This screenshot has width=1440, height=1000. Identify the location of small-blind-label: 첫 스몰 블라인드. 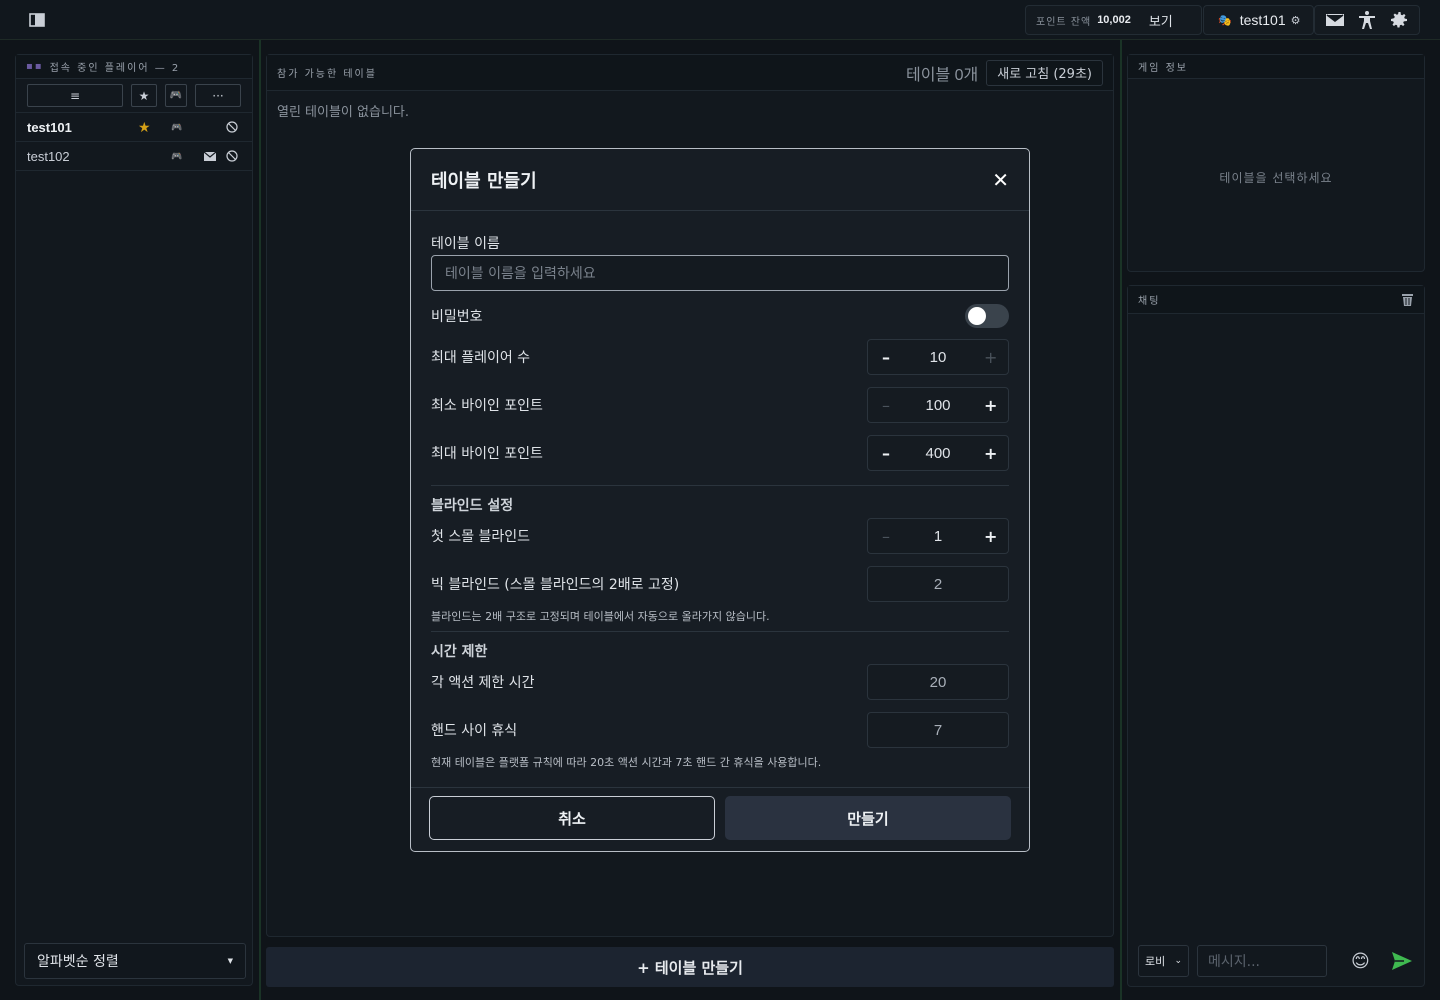
(481, 537).